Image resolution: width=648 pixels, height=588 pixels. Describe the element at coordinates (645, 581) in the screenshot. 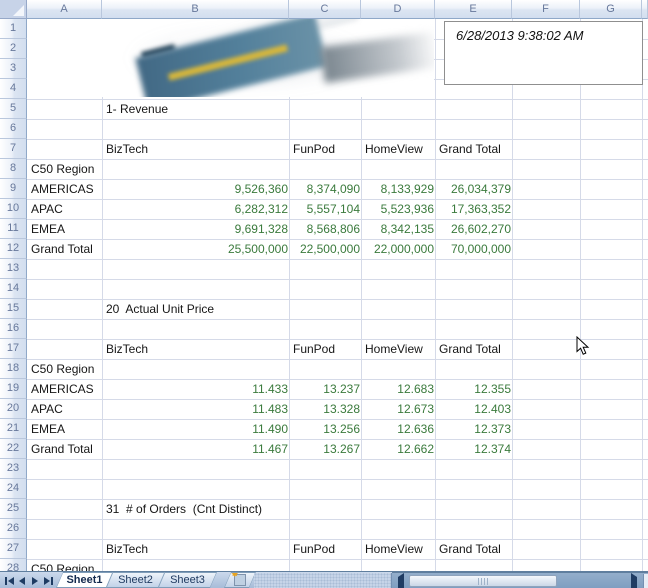

I see `scrollbar-end-handle` at that location.